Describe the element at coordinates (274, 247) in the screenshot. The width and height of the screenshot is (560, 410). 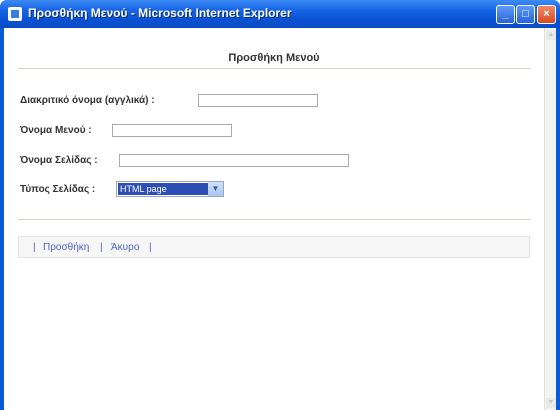
I see `action-bar: | Προσθήκη | Άκυρο |` at that location.